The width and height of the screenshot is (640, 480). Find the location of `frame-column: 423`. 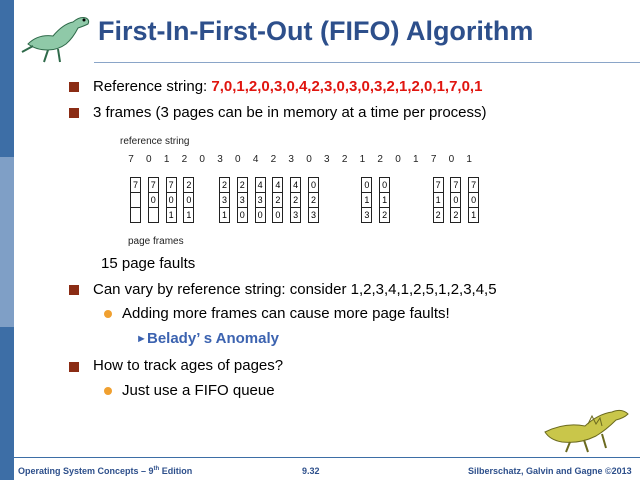

frame-column: 423 is located at coordinates (296, 200).